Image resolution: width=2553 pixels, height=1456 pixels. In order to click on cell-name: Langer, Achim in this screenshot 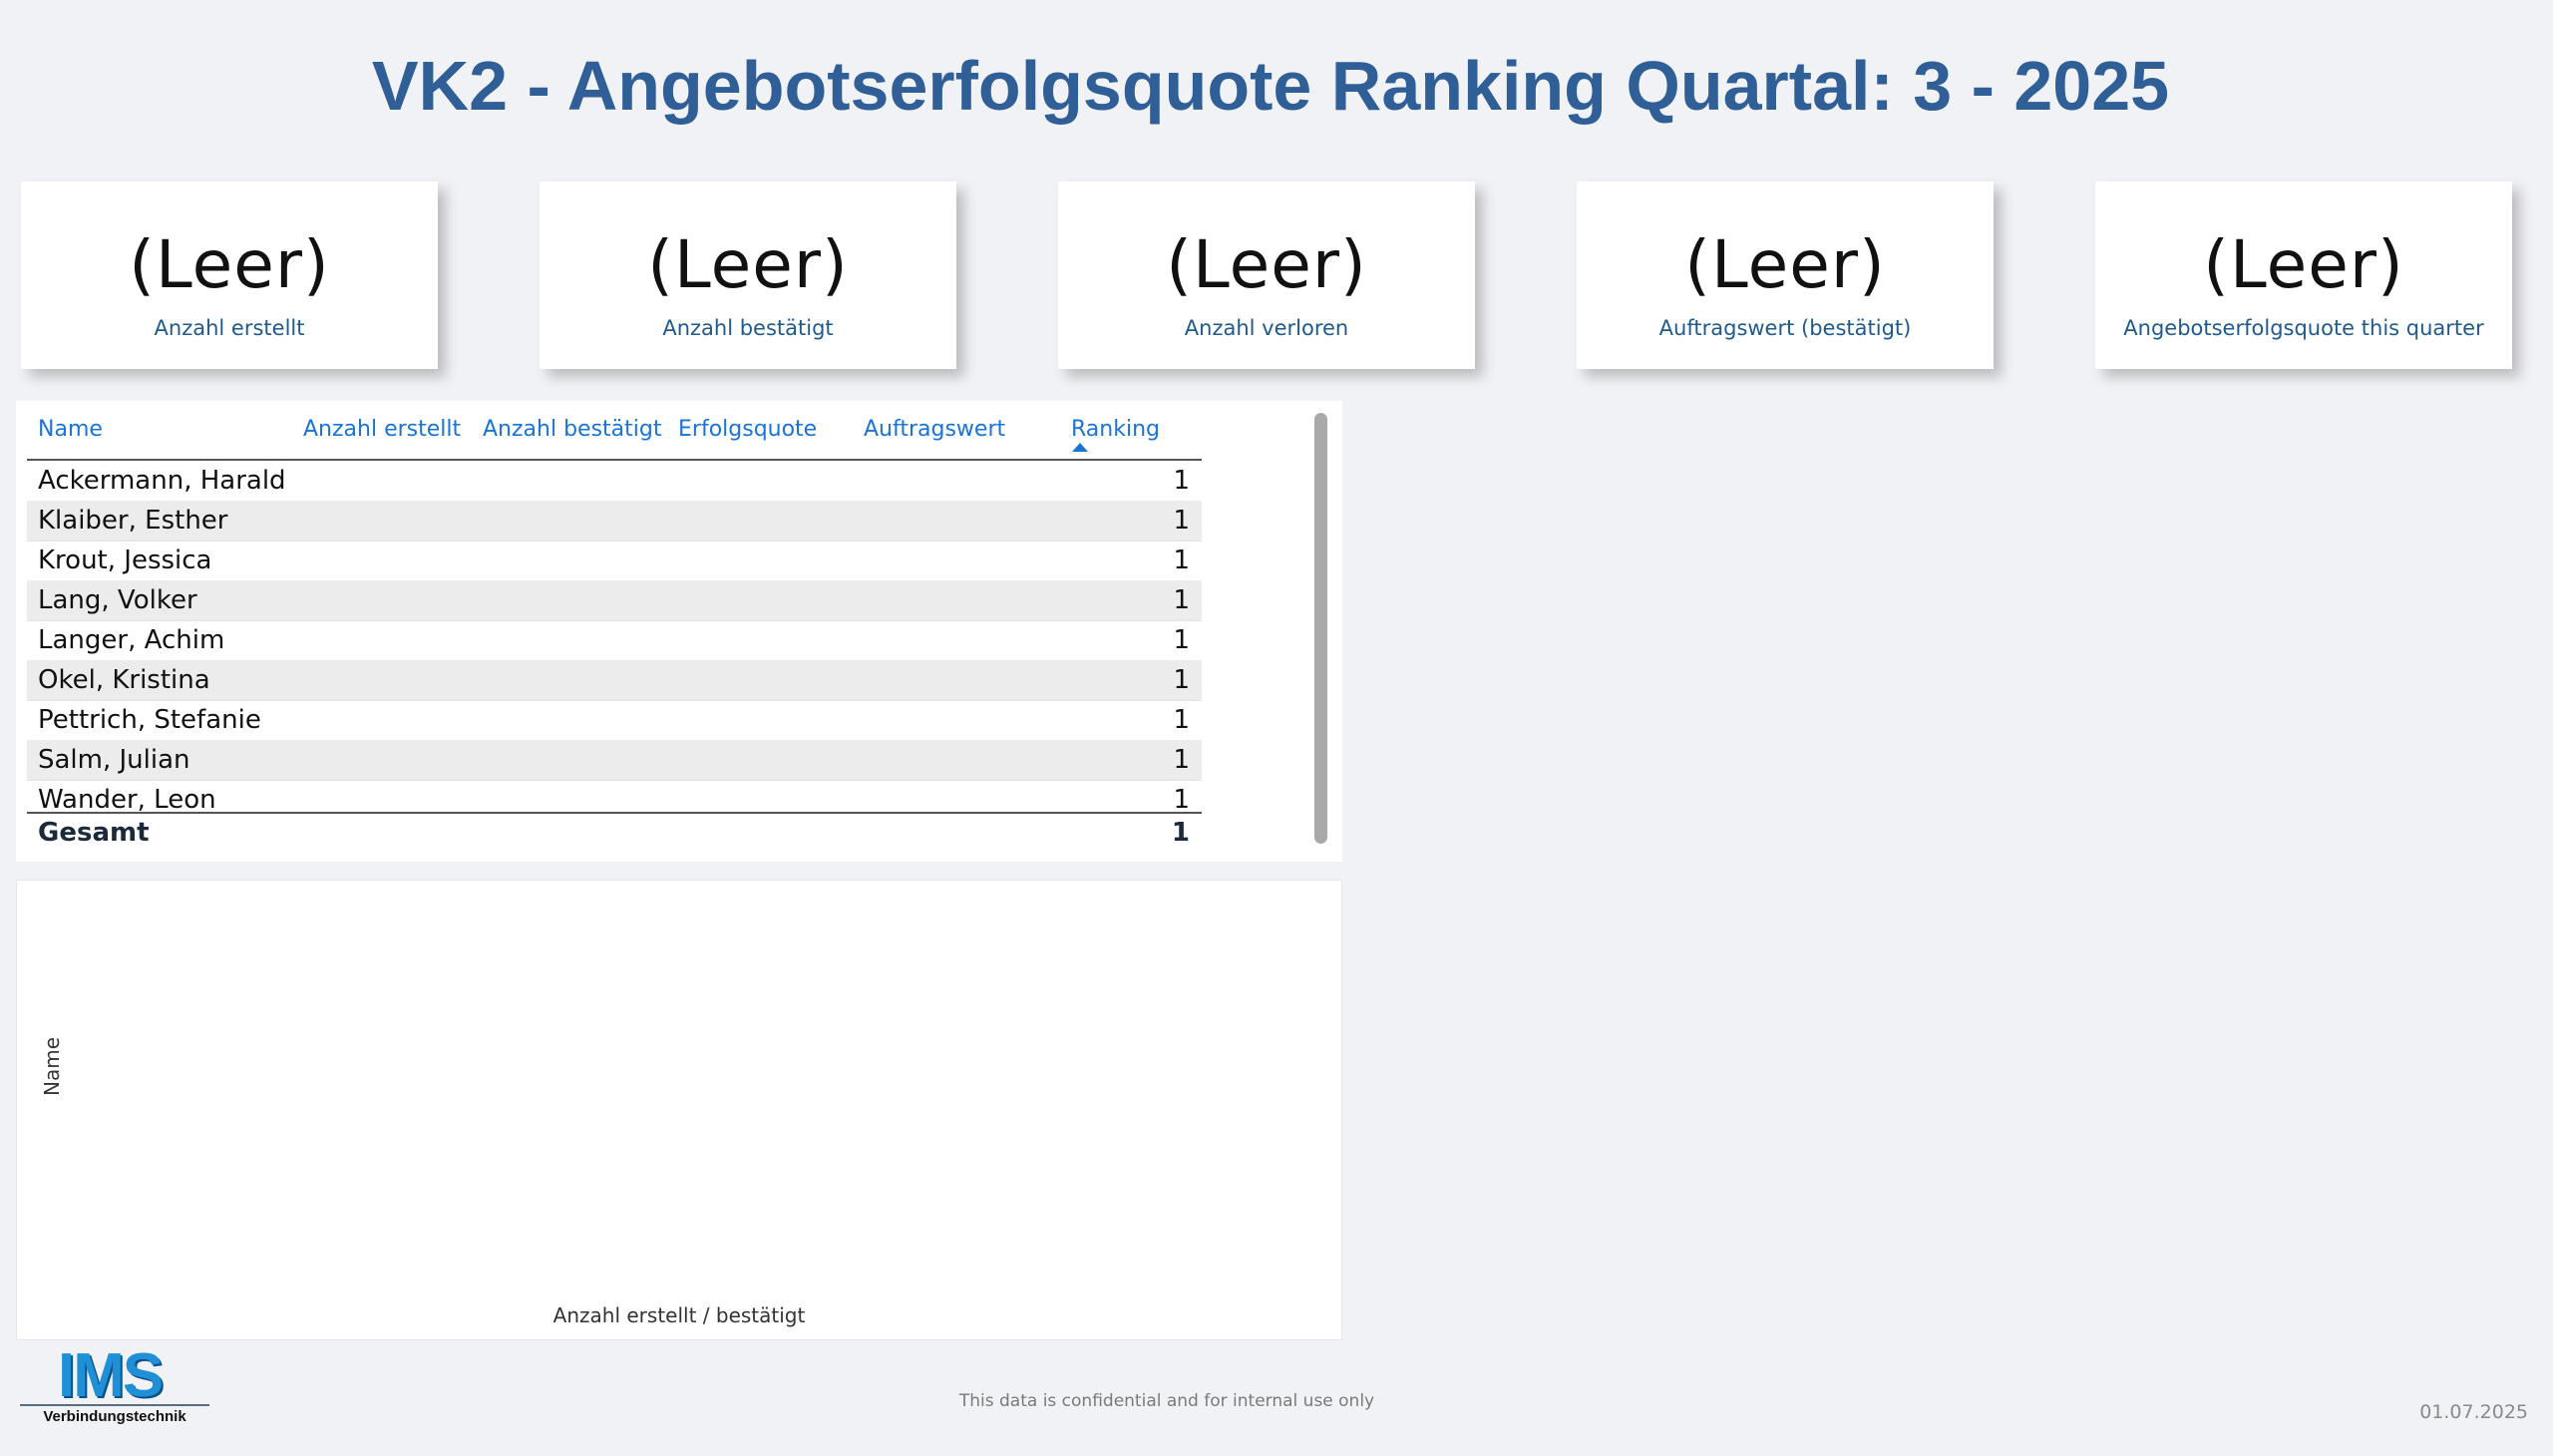, I will do `click(131, 640)`.